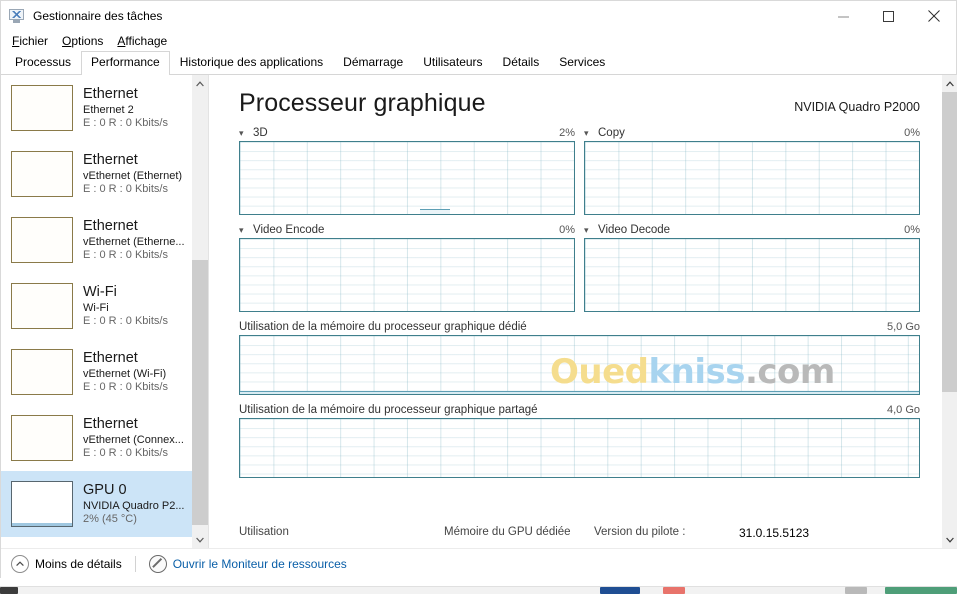 The image size is (957, 594). What do you see at coordinates (949, 242) in the screenshot?
I see `main-scrollbar-thumb` at bounding box center [949, 242].